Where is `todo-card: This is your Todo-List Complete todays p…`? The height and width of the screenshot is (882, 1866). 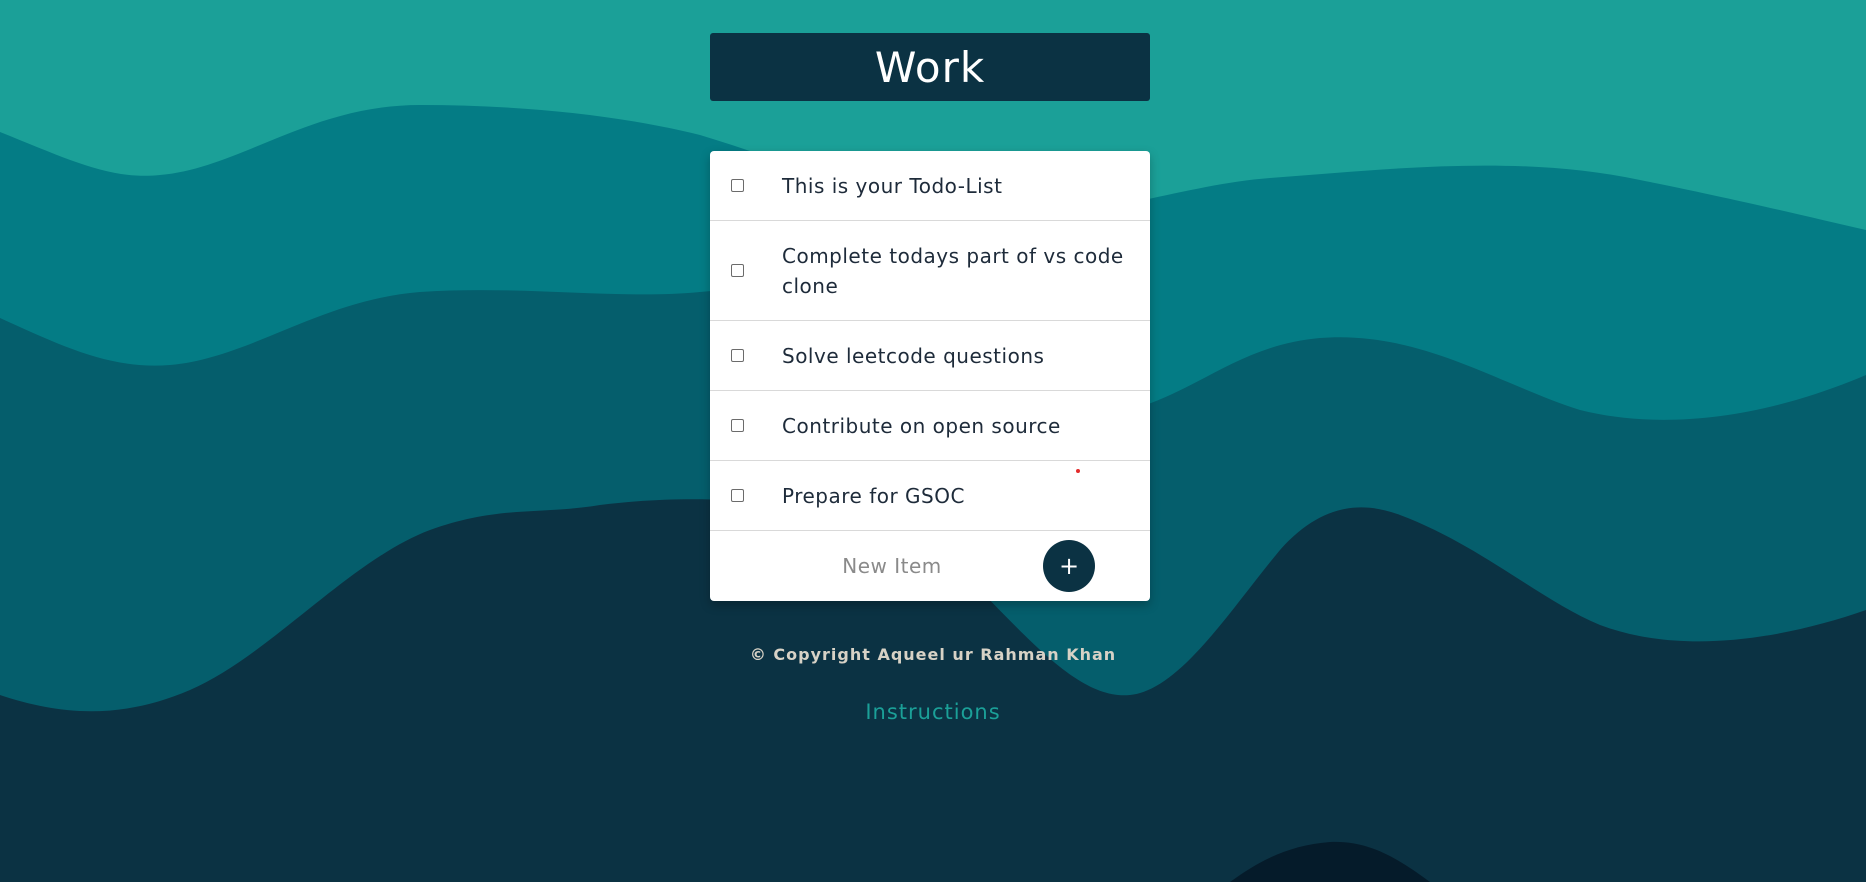 todo-card: This is your Todo-List Complete todays p… is located at coordinates (930, 376).